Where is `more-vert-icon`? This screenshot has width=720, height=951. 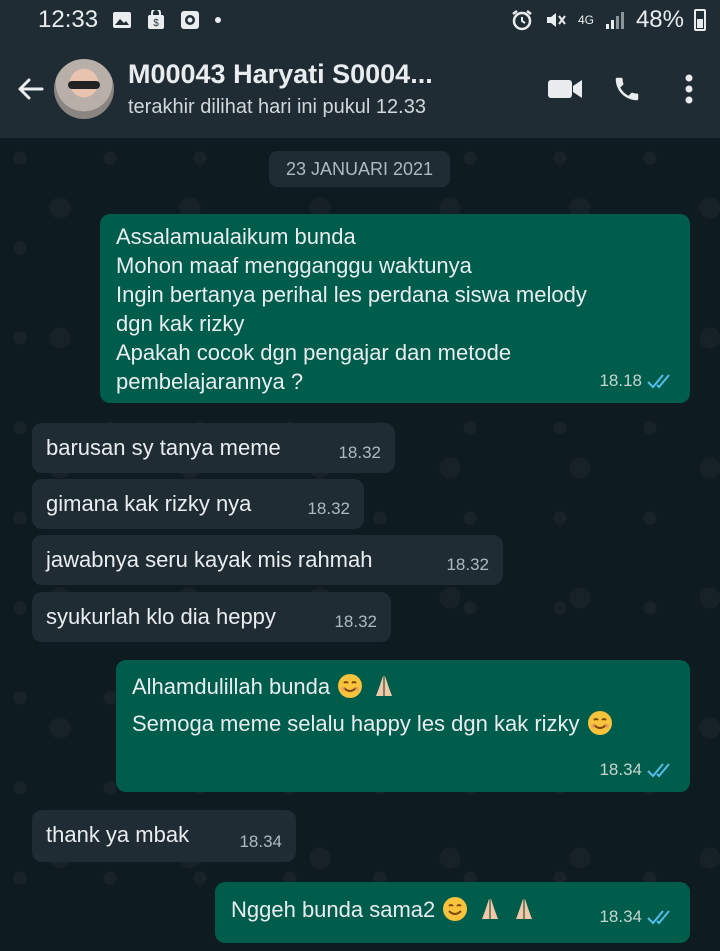 more-vert-icon is located at coordinates (689, 89).